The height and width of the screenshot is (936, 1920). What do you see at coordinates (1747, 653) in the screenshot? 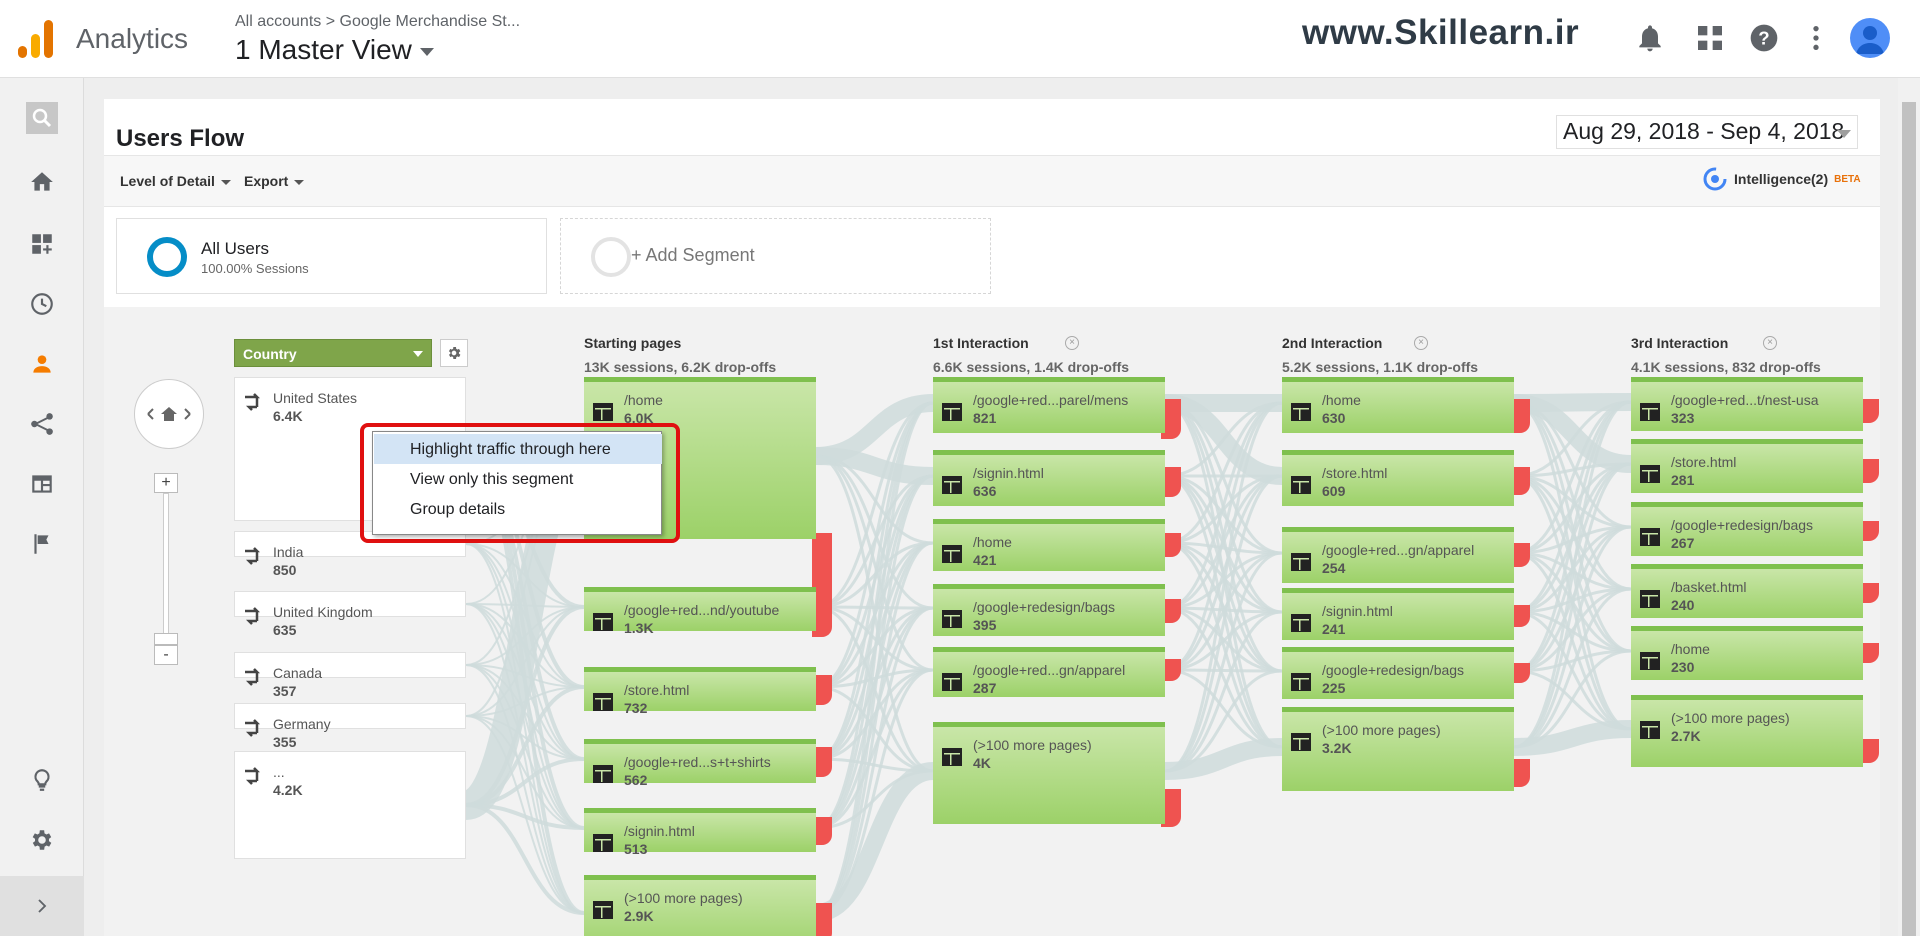
I see `page-node: /home 230` at bounding box center [1747, 653].